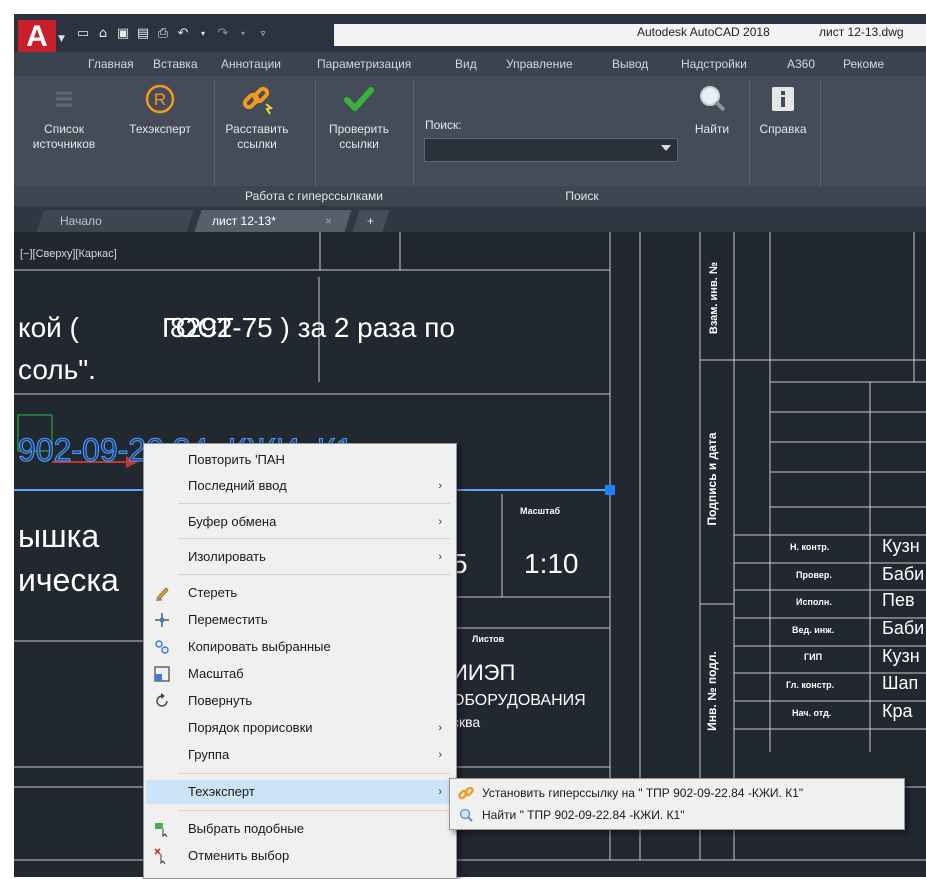 The height and width of the screenshot is (879, 926). What do you see at coordinates (175, 64) in the screenshot?
I see `tab-insert: Вставка` at bounding box center [175, 64].